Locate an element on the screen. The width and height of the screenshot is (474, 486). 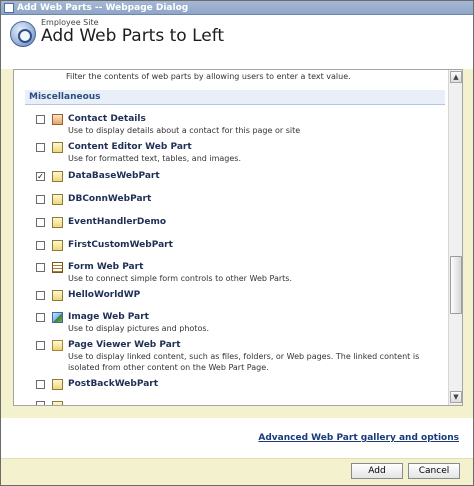
webpart-title: Page Viewer Web Part is located at coordinates (124, 345).